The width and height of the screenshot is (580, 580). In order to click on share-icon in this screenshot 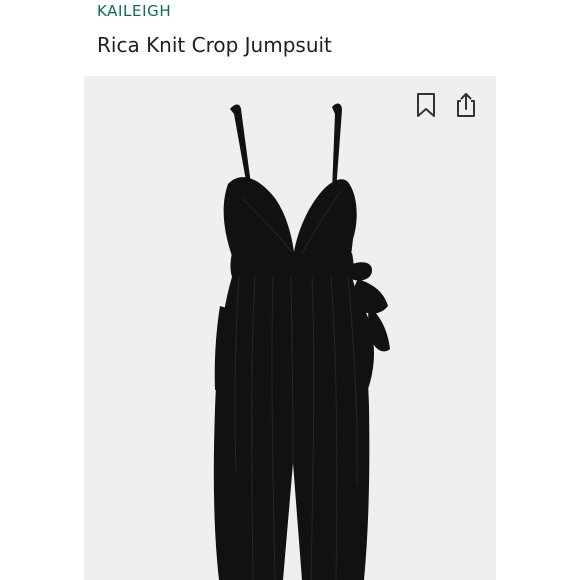, I will do `click(466, 105)`.